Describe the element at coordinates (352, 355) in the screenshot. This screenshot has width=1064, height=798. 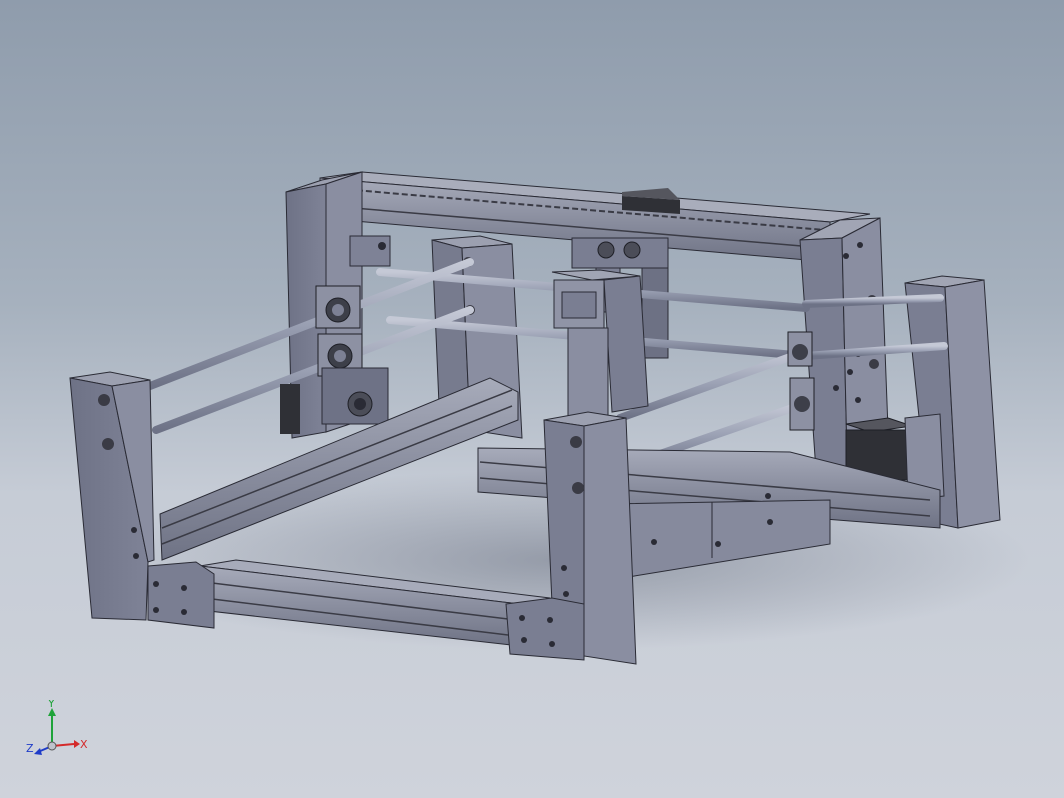
I see `left-linear-bearing-blocks` at that location.